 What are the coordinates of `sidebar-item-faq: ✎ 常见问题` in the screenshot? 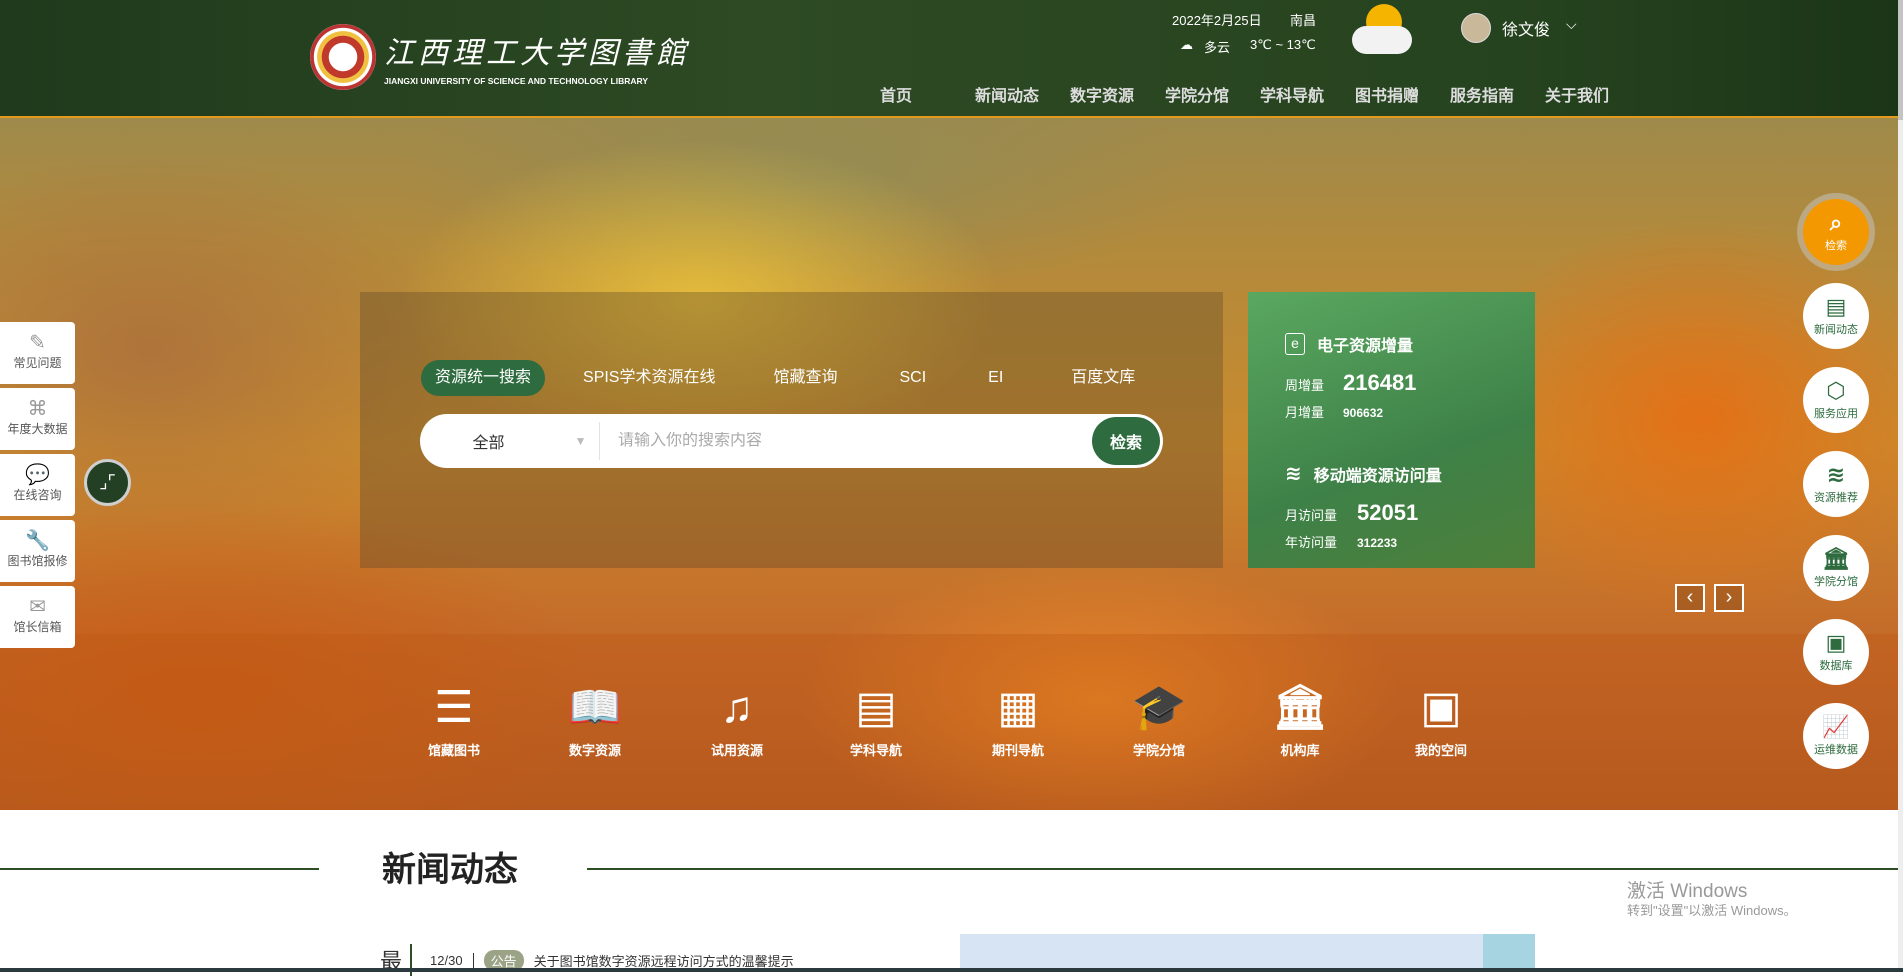 It's located at (37, 353).